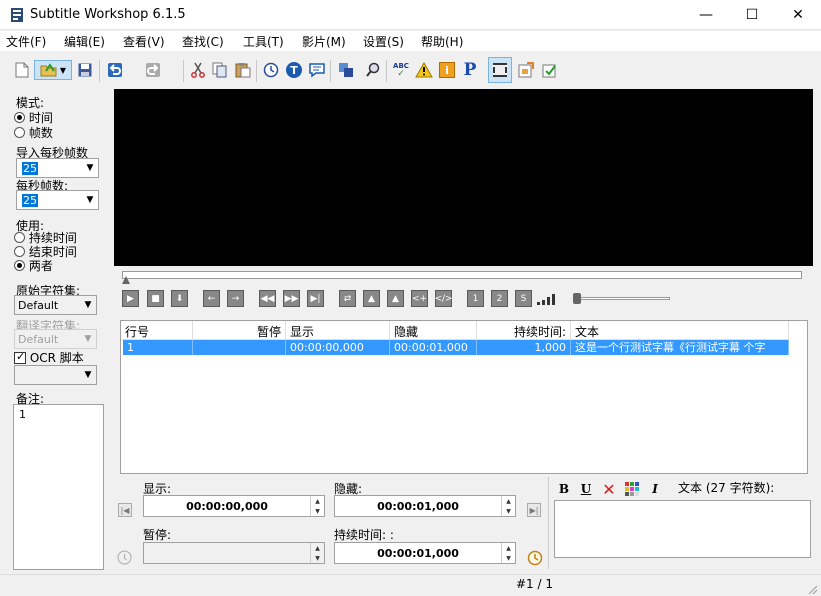 This screenshot has width=821, height=596. I want to click on subtitle-text-input, so click(682, 529).